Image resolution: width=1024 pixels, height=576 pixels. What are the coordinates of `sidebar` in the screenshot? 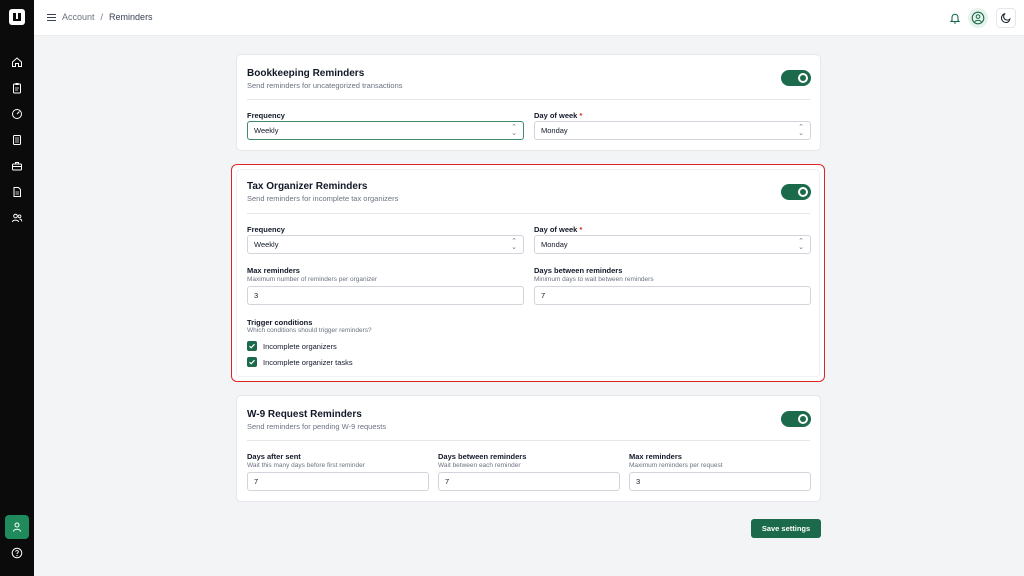 It's located at (17, 288).